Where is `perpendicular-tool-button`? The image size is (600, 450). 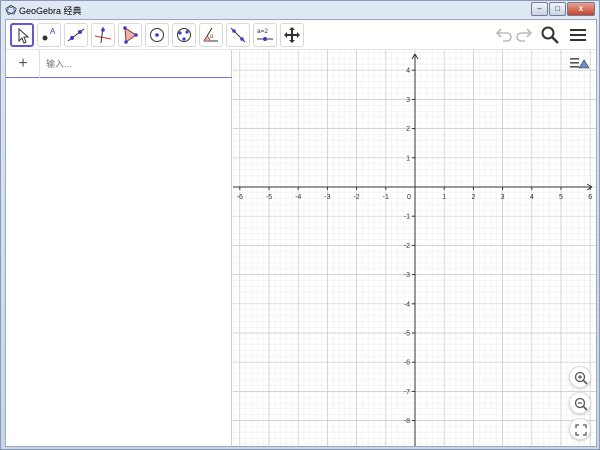 perpendicular-tool-button is located at coordinates (103, 35).